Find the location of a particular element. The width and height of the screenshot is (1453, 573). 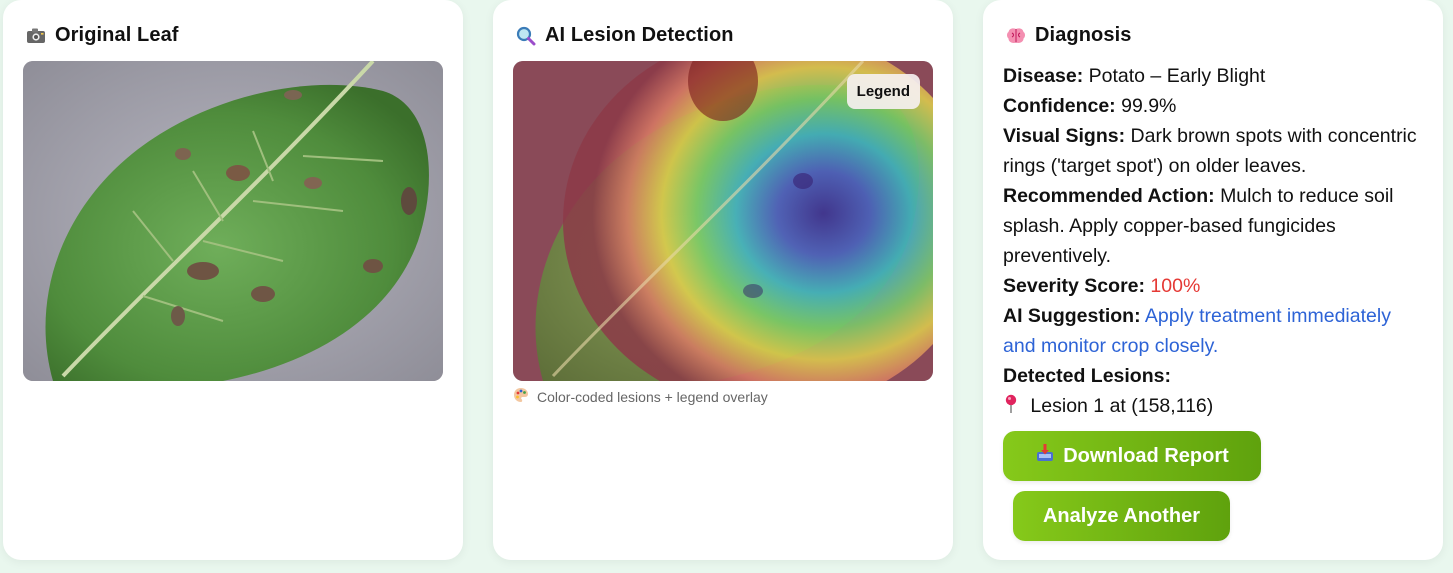

detected-lesions-row: Detected Lesions: is located at coordinates (1215, 376).